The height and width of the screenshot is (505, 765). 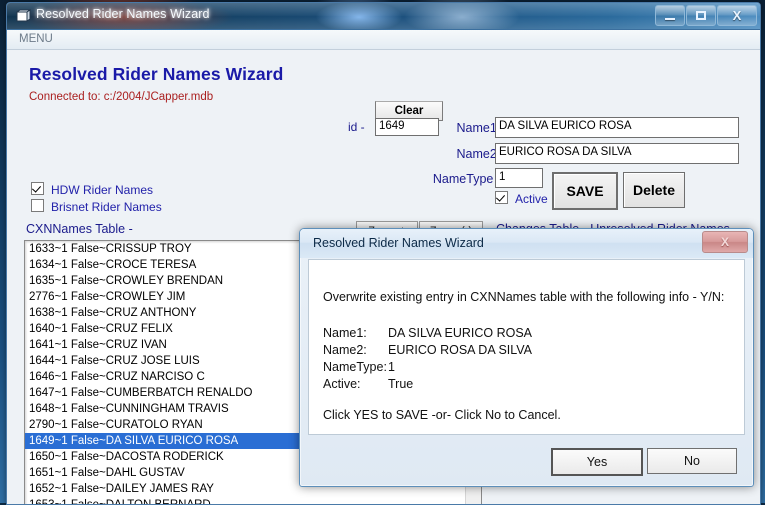 What do you see at coordinates (23, 16) in the screenshot?
I see `window-document-icon` at bounding box center [23, 16].